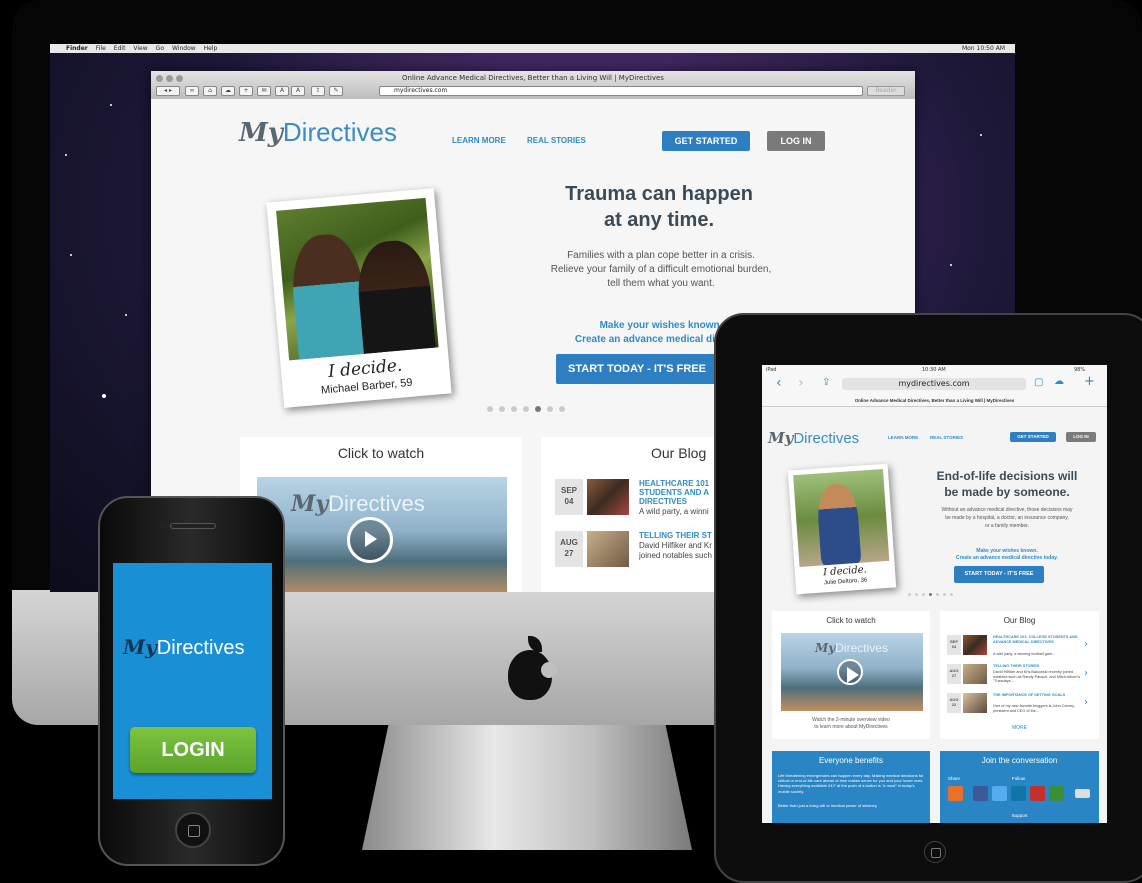 The image size is (1142, 883). Describe the element at coordinates (621, 91) in the screenshot. I see `address-bar: mydirectives.com` at that location.